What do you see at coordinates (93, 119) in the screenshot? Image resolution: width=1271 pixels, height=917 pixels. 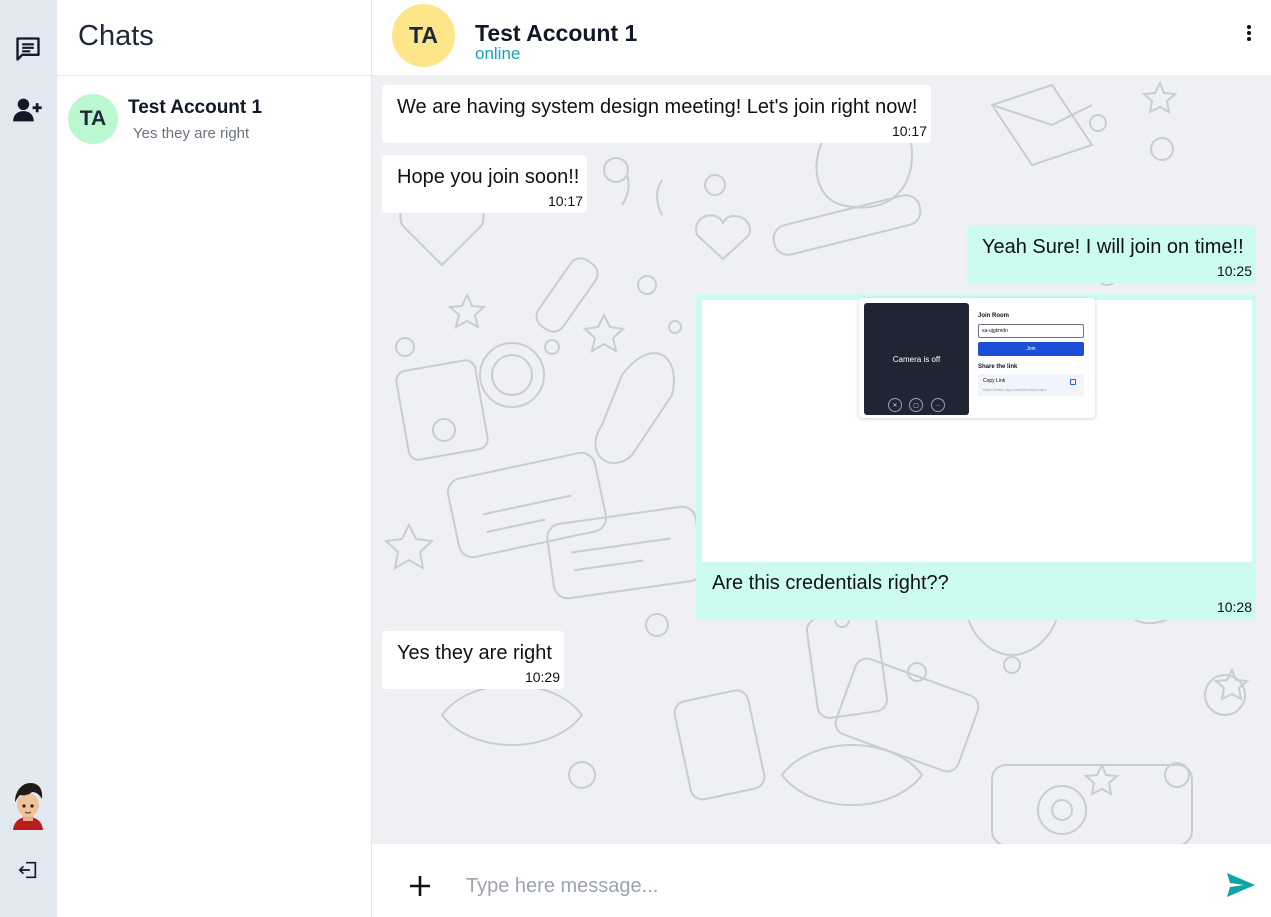 I see `avatar: TA` at bounding box center [93, 119].